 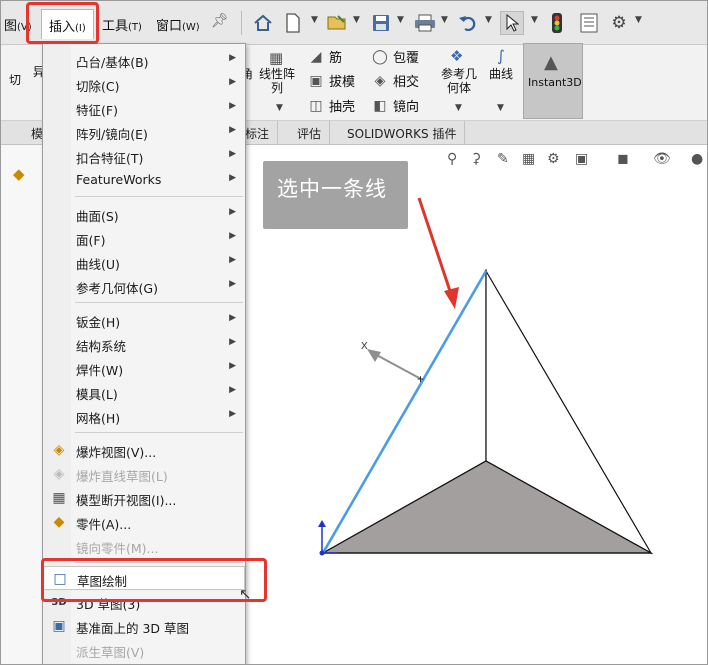 I want to click on rib-button: ◢ 筋, so click(x=324, y=57).